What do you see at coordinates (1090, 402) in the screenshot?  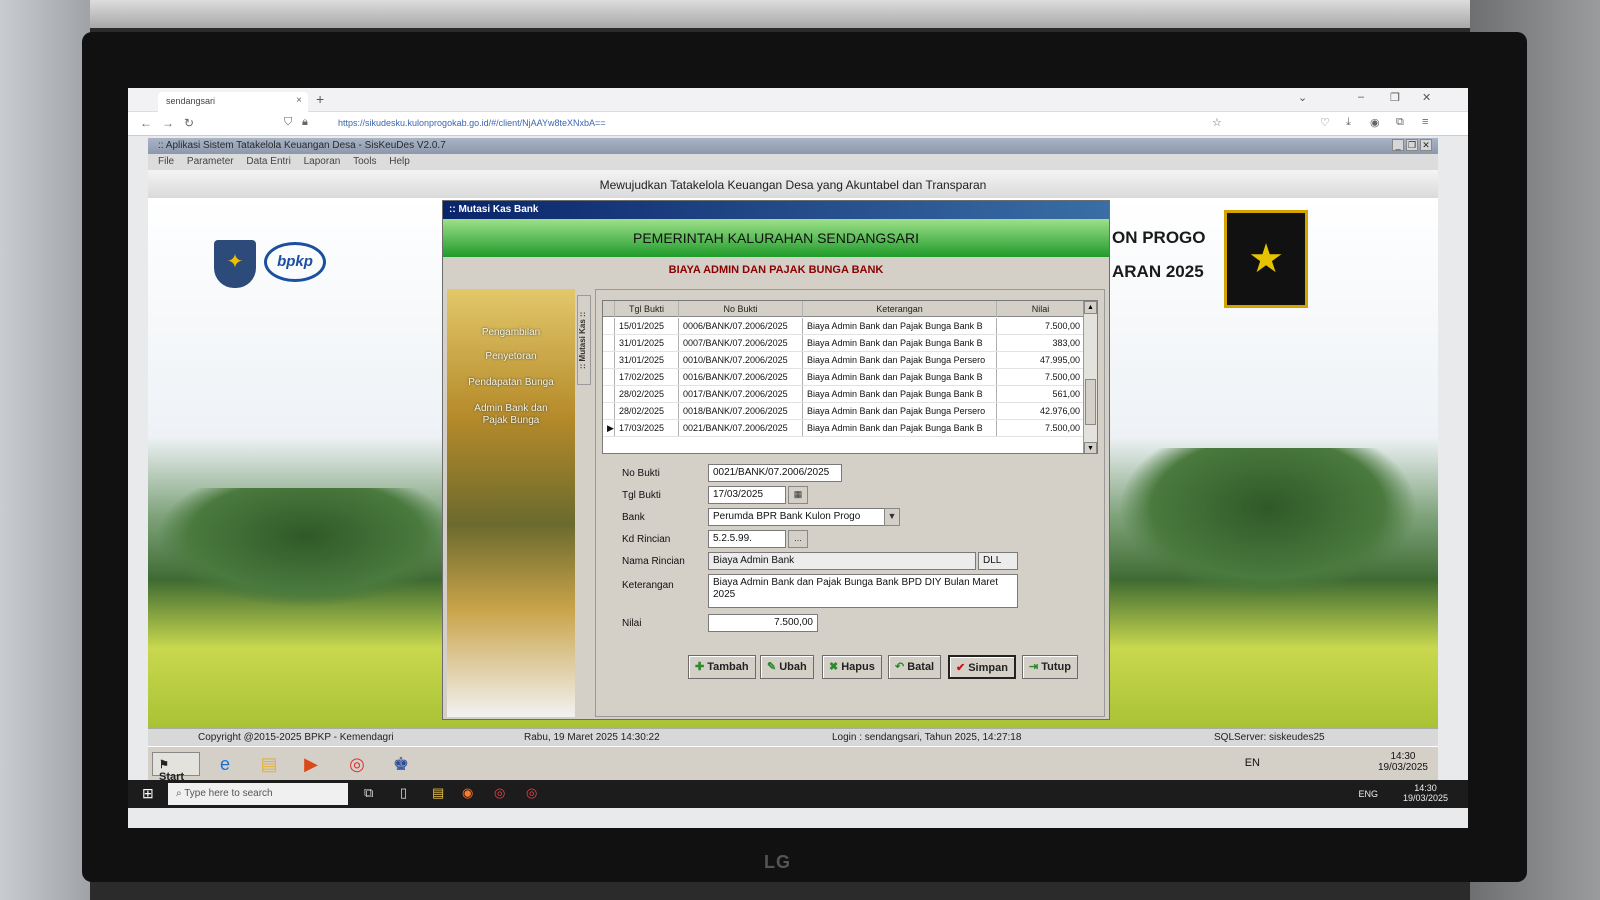 I see `scroll-thumb` at bounding box center [1090, 402].